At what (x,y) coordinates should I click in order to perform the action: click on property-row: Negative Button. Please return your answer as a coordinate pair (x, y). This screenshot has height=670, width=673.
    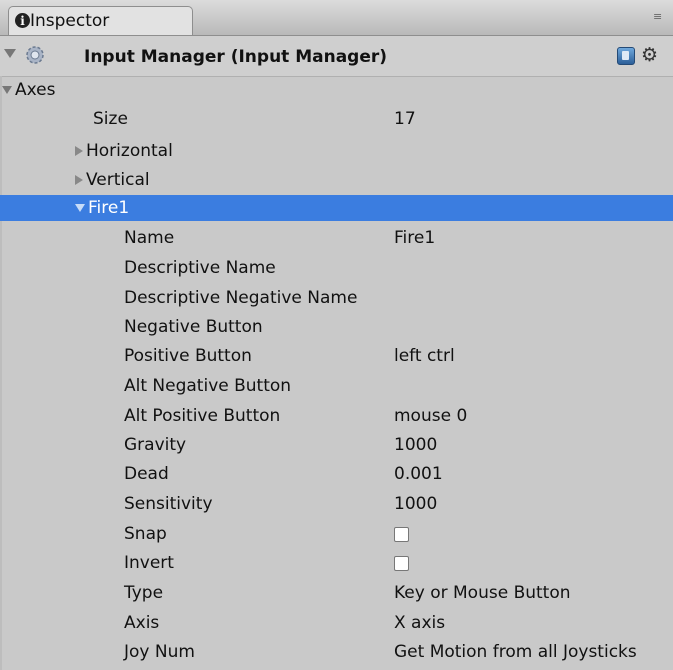
    Looking at the image, I should click on (336, 327).